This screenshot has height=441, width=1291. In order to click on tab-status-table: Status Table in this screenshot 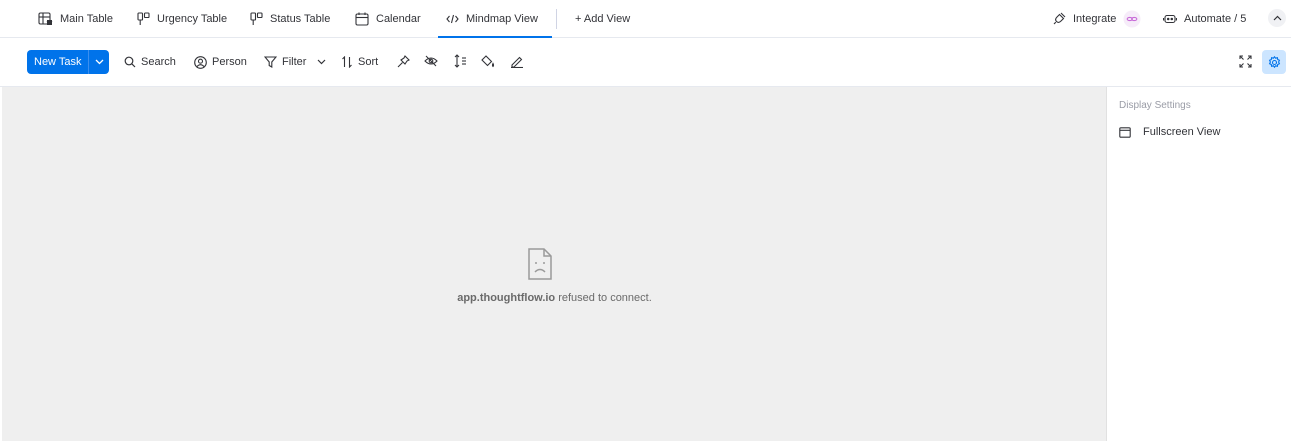, I will do `click(290, 18)`.